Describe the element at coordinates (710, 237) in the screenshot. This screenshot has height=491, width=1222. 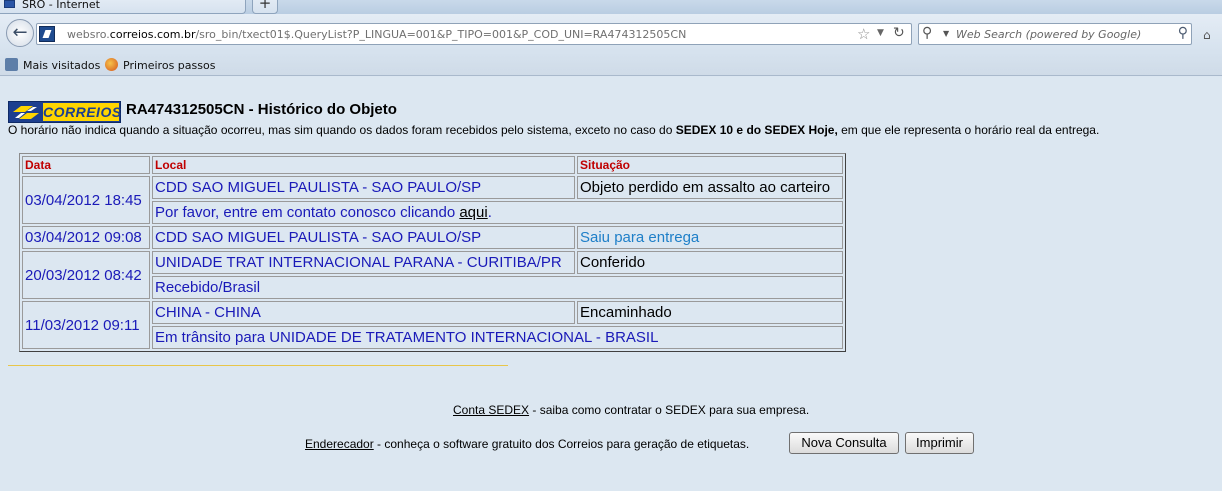
I see `cell-status: Saiu para entrega` at that location.